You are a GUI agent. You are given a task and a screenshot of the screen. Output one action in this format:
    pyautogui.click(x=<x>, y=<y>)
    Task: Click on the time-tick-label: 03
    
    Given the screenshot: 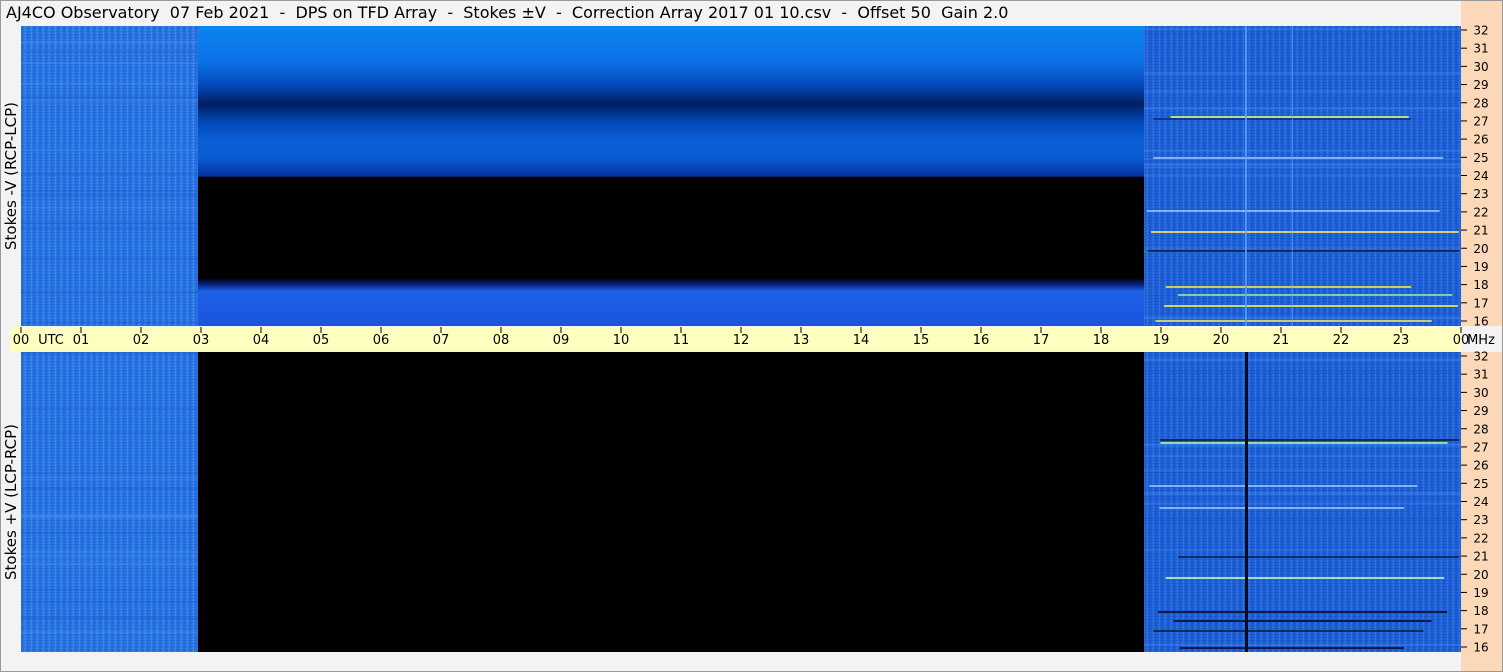 What is the action you would take?
    pyautogui.click(x=201, y=340)
    